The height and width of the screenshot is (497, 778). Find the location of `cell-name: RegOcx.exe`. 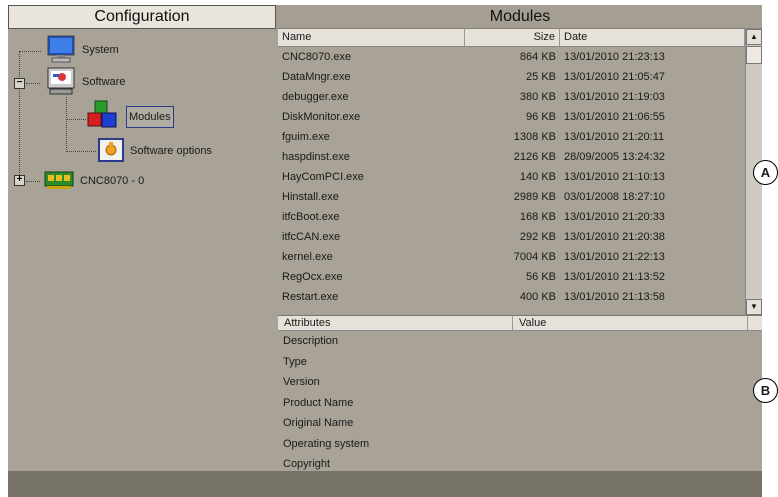

cell-name: RegOcx.exe is located at coordinates (312, 277).